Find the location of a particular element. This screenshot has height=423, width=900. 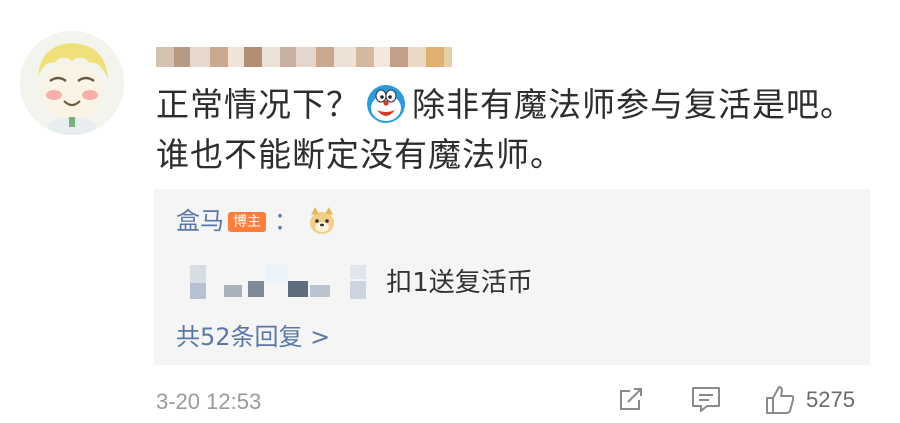

comment-timestamp: 3-20 12:53 is located at coordinates (209, 401).